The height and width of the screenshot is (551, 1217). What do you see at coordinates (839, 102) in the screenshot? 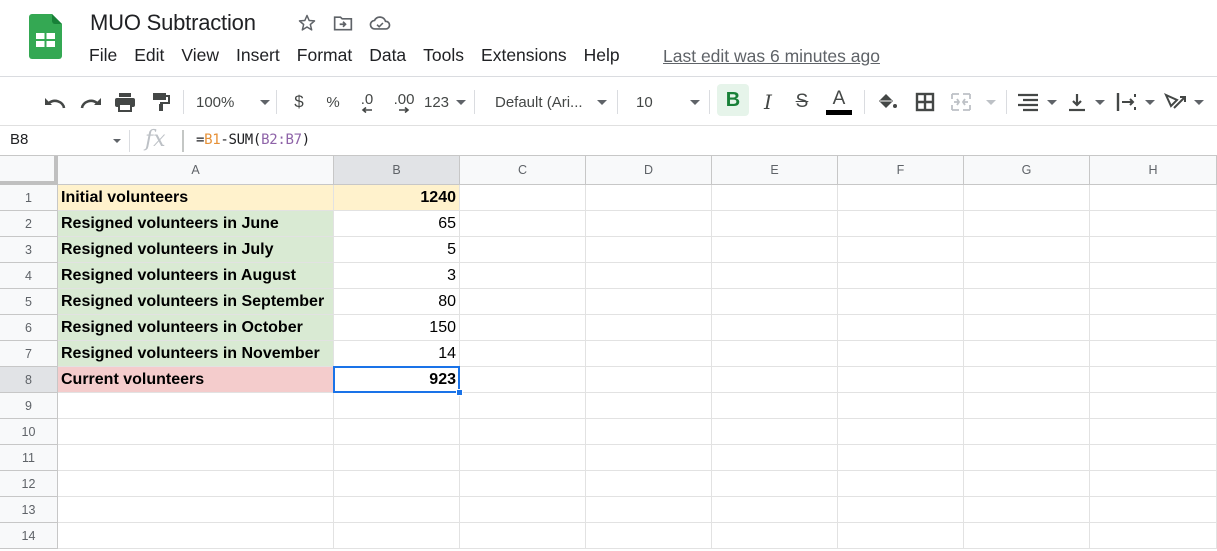
I see `text-color-button: A` at bounding box center [839, 102].